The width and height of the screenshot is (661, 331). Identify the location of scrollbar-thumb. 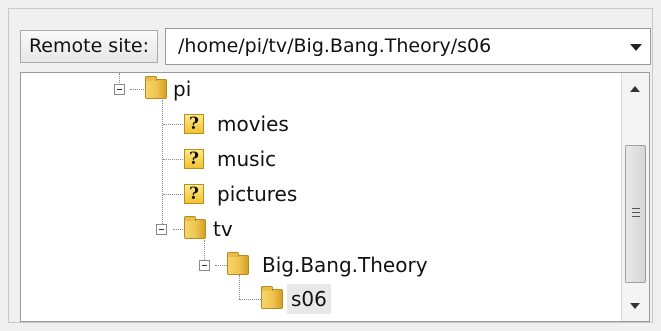
(635, 214).